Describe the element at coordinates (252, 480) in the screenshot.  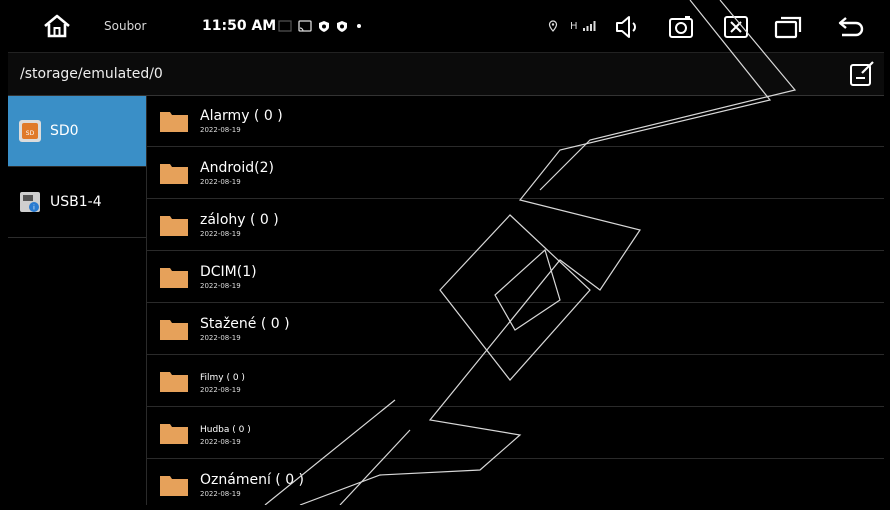
I see `file-name: Oznámení ( 0 )` at that location.